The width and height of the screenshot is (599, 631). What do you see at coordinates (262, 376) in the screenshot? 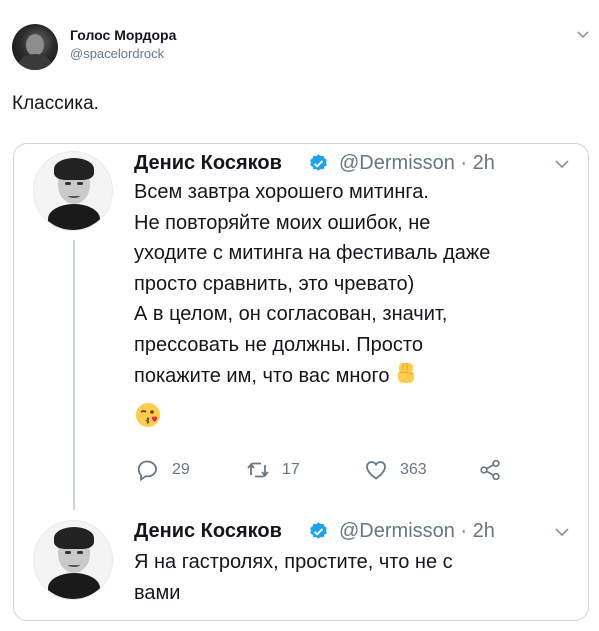
I see `tweet-1-line: покажите им, что вас много` at bounding box center [262, 376].